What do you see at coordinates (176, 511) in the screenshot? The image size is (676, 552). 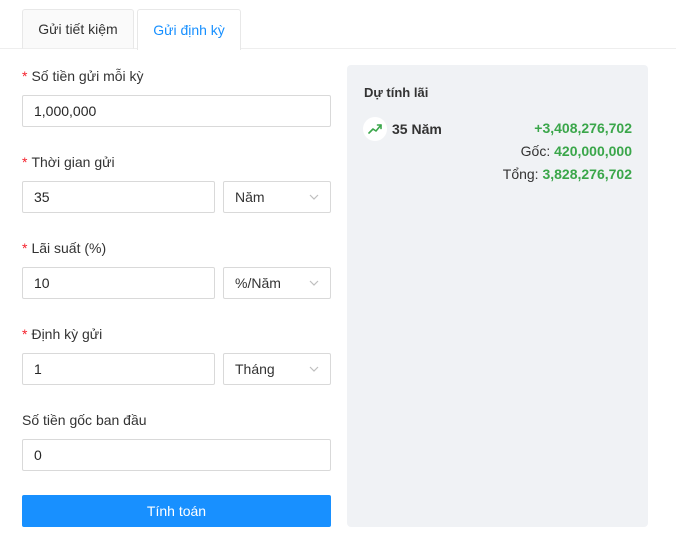 I see `calculate-button: Tính toán` at bounding box center [176, 511].